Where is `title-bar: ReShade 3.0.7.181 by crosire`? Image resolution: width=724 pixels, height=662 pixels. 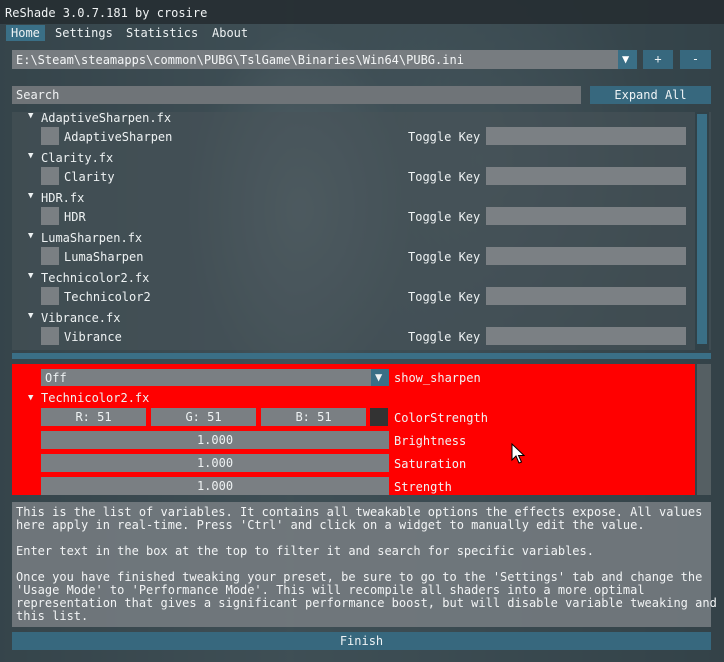
title-bar: ReShade 3.0.7.181 by crosire is located at coordinates (362, 12).